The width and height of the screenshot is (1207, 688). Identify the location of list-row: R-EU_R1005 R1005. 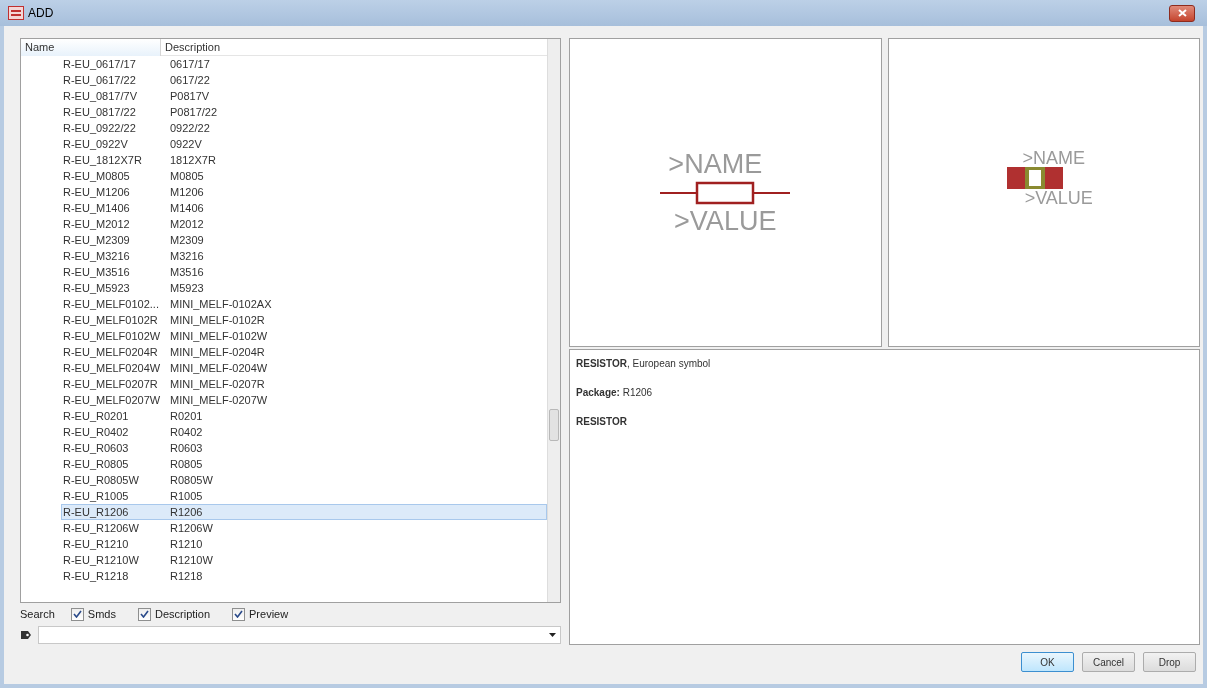
(304, 496).